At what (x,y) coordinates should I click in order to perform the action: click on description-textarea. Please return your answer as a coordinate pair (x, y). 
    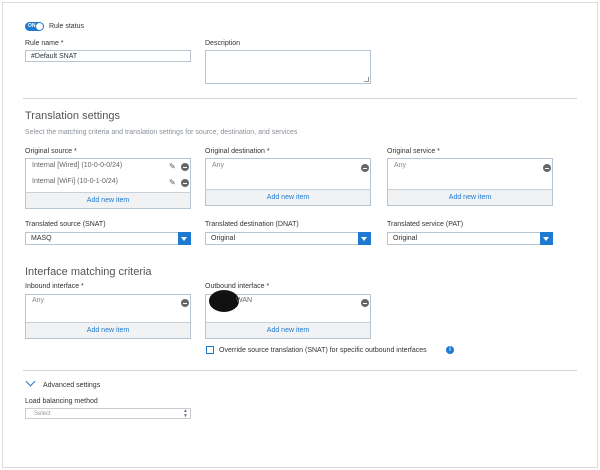
    Looking at the image, I should click on (288, 67).